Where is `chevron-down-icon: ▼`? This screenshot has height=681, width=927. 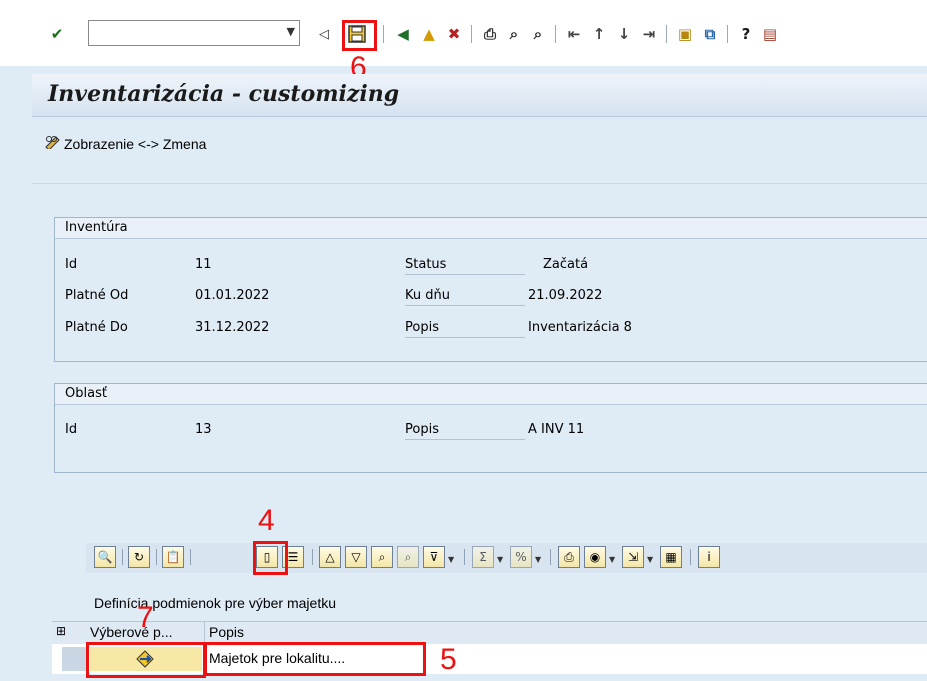 chevron-down-icon: ▼ is located at coordinates (291, 31).